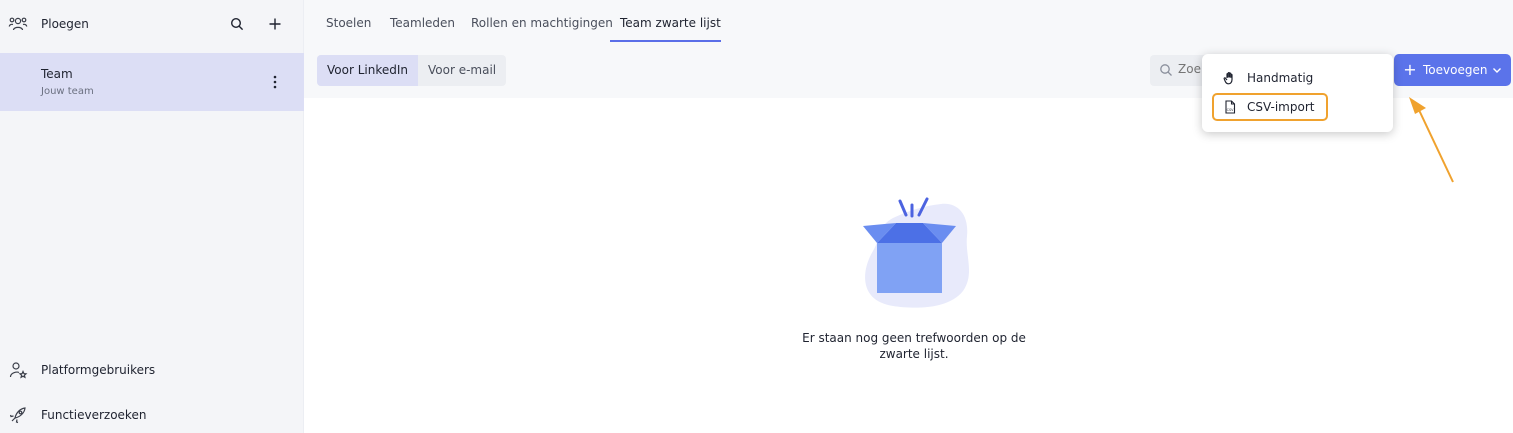  Describe the element at coordinates (18, 370) in the screenshot. I see `user-star-icon` at that location.